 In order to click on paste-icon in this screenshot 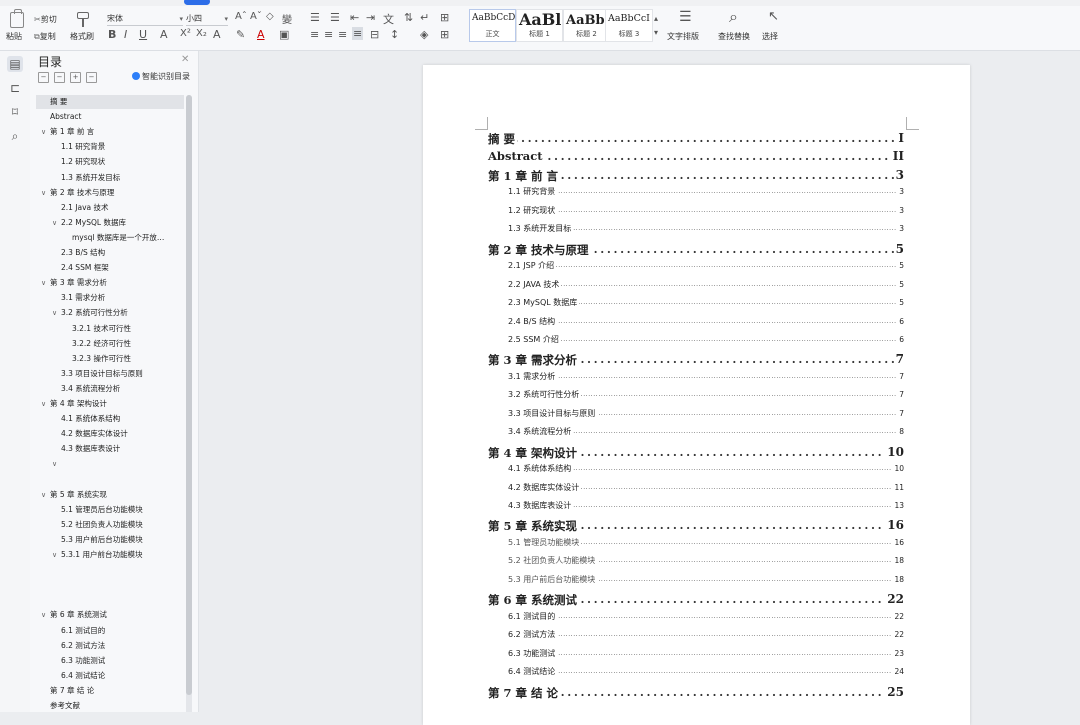, I will do `click(17, 18)`.